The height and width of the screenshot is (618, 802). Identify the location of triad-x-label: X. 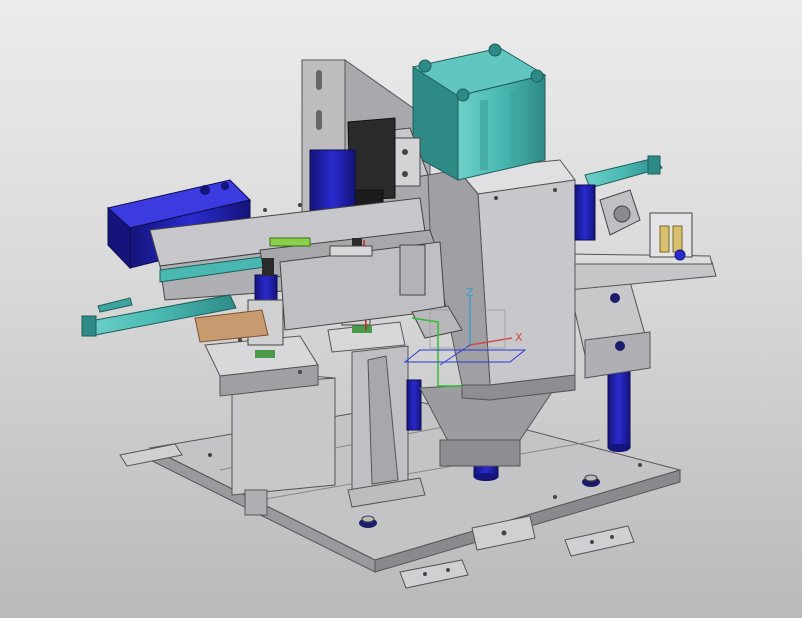
(519, 337).